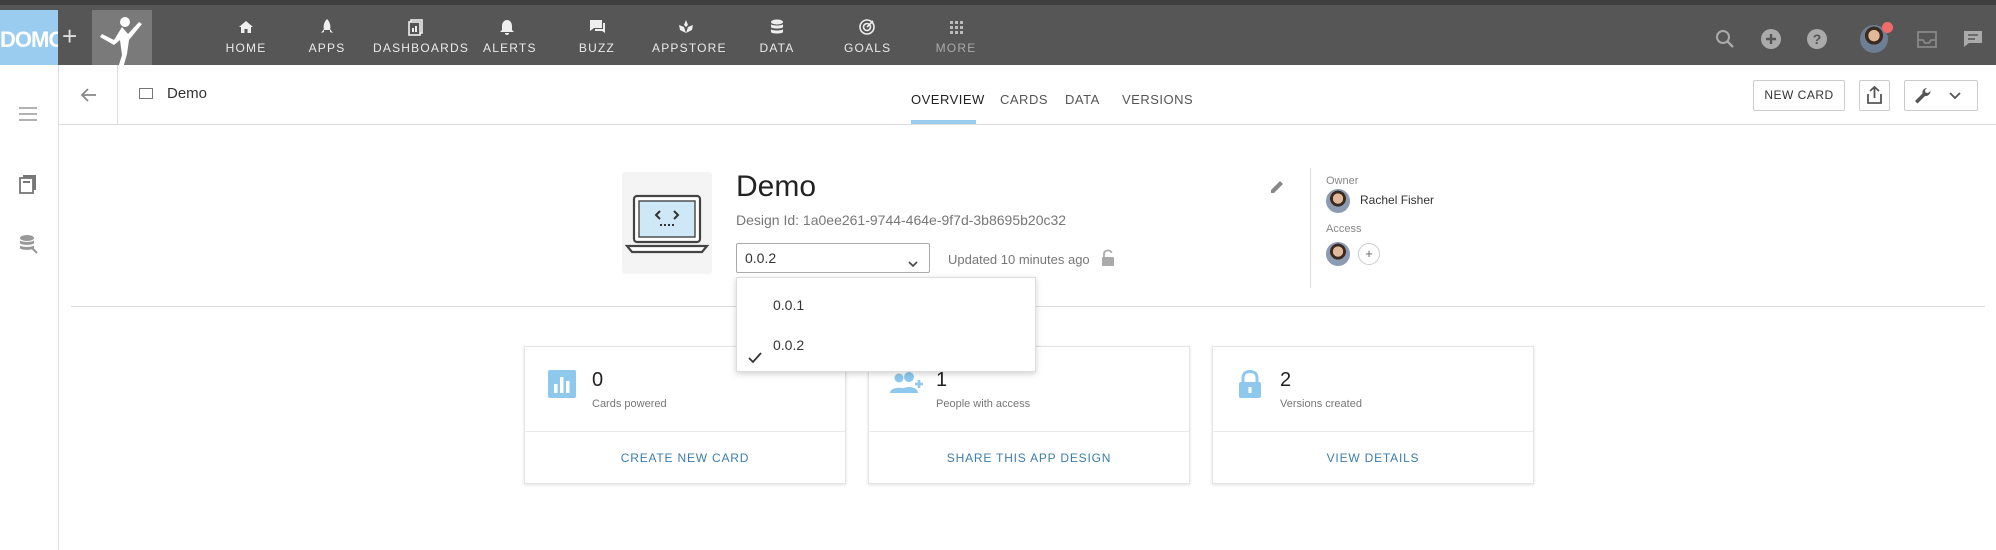 This screenshot has width=1996, height=550. Describe the element at coordinates (1024, 99) in the screenshot. I see `tab-cards: CARDS` at that location.